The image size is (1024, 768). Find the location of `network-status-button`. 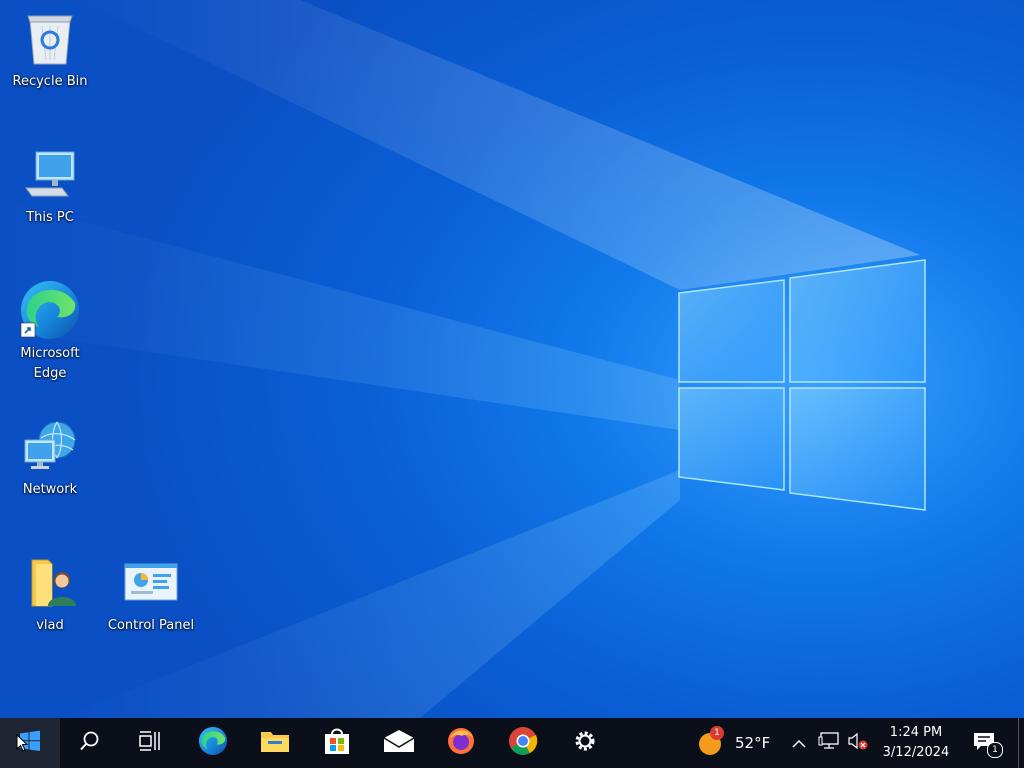

network-status-button is located at coordinates (829, 743).